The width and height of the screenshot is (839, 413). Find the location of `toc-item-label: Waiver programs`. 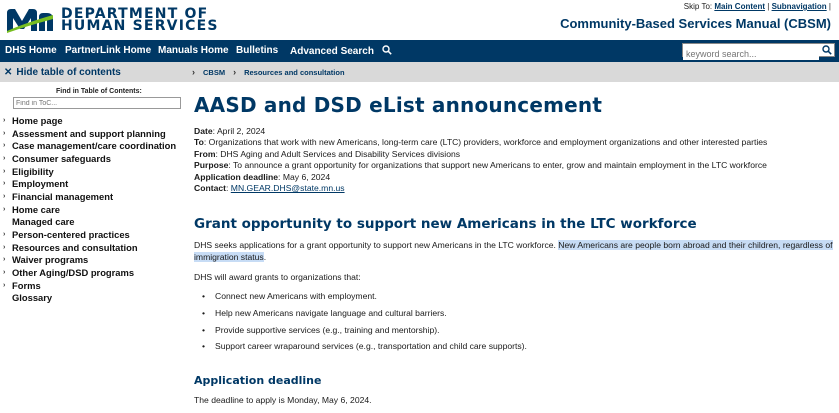

toc-item-label: Waiver programs is located at coordinates (50, 260).